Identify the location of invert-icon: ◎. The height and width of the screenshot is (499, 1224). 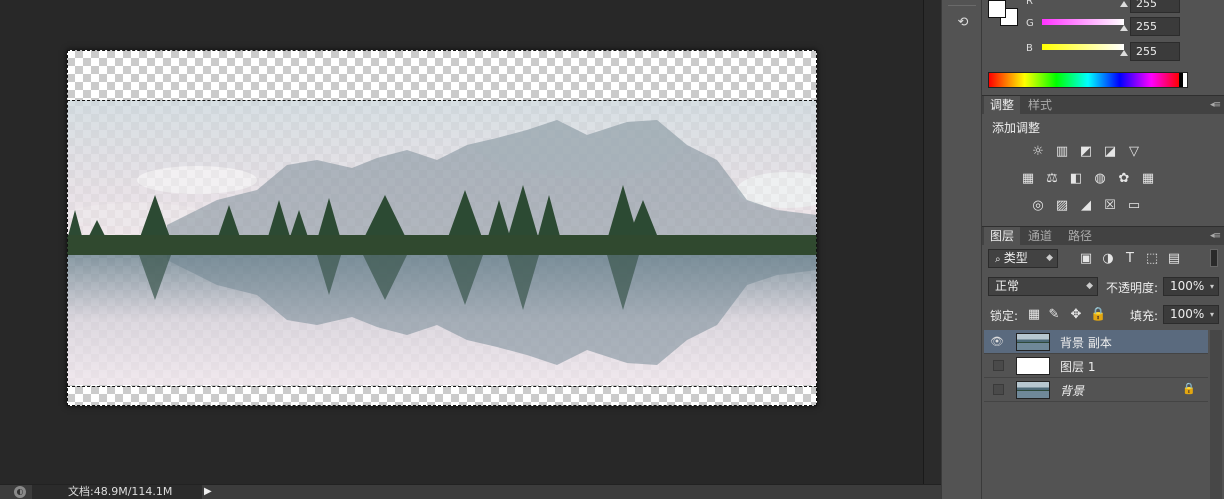
(1038, 206).